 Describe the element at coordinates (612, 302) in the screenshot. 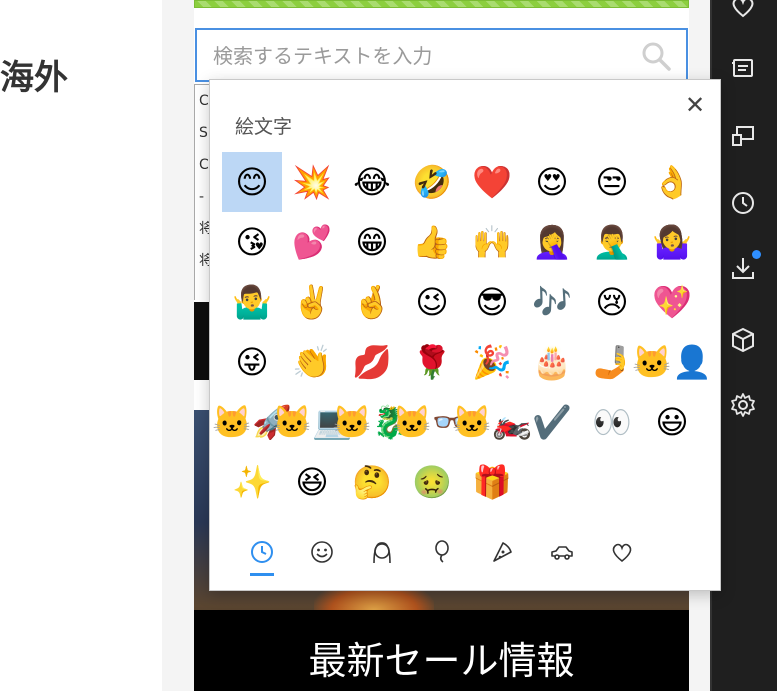

I see `emoji-cell: 😢` at that location.